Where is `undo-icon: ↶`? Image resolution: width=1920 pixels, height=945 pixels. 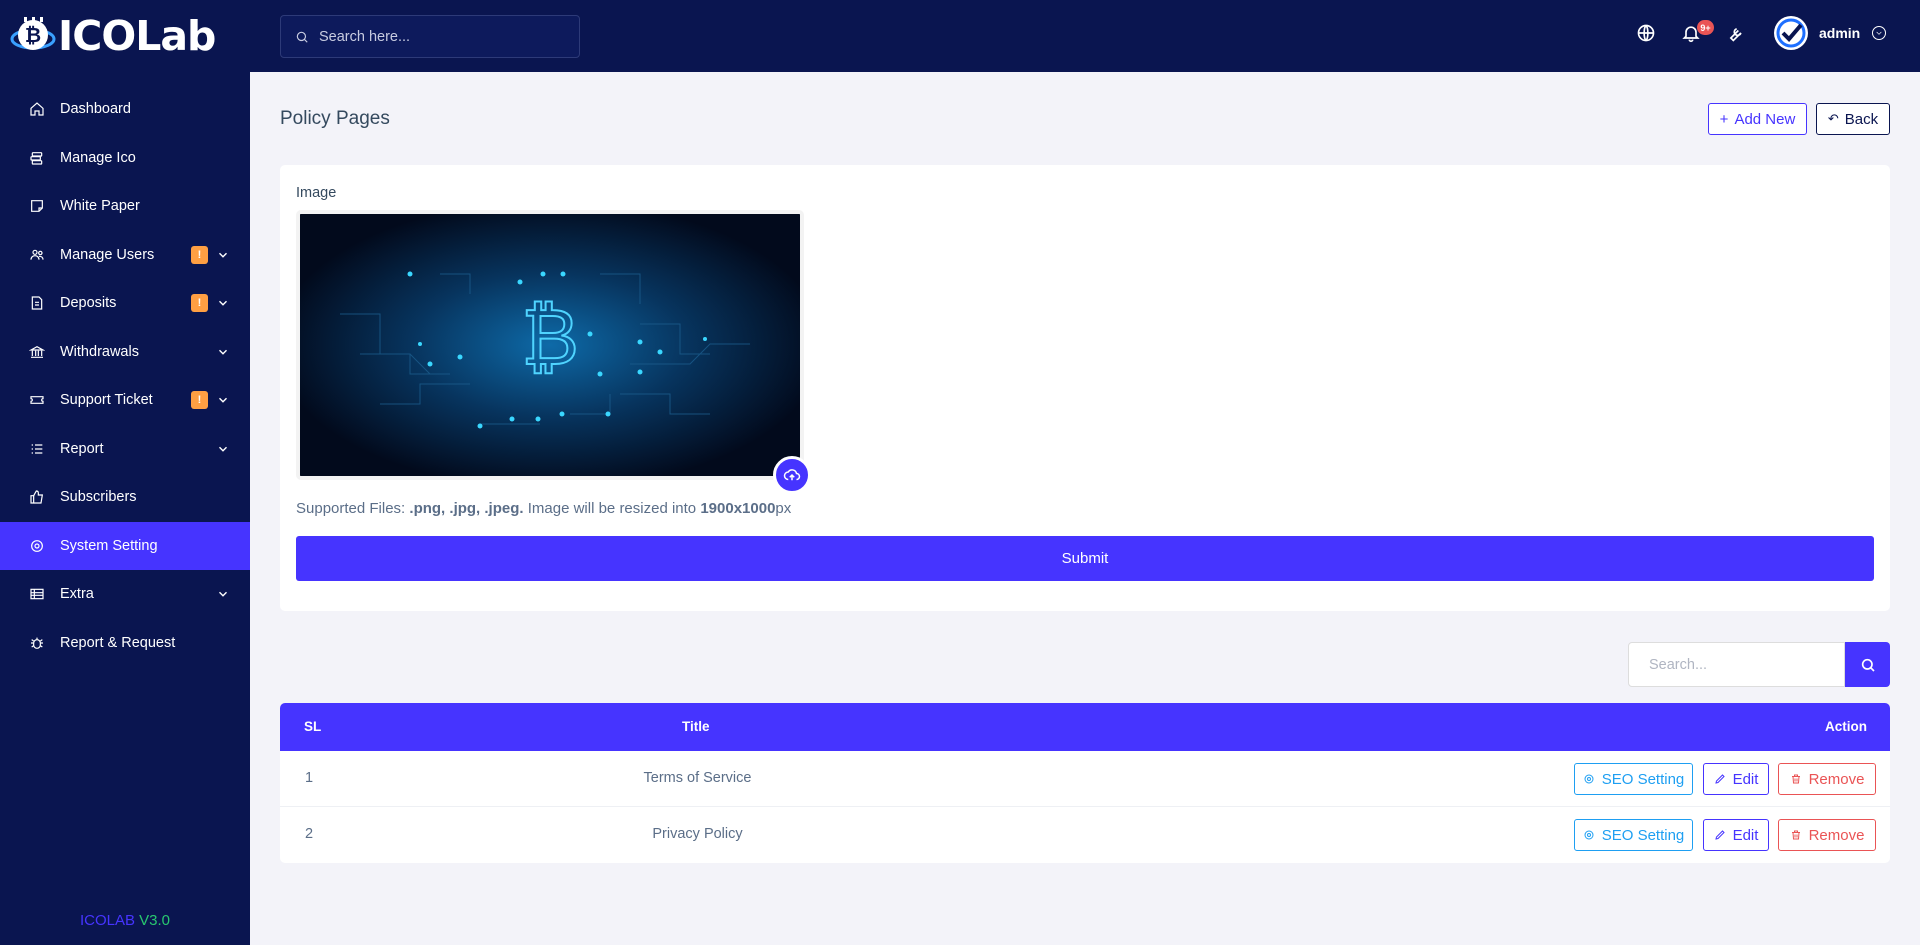
undo-icon: ↶ is located at coordinates (1833, 118).